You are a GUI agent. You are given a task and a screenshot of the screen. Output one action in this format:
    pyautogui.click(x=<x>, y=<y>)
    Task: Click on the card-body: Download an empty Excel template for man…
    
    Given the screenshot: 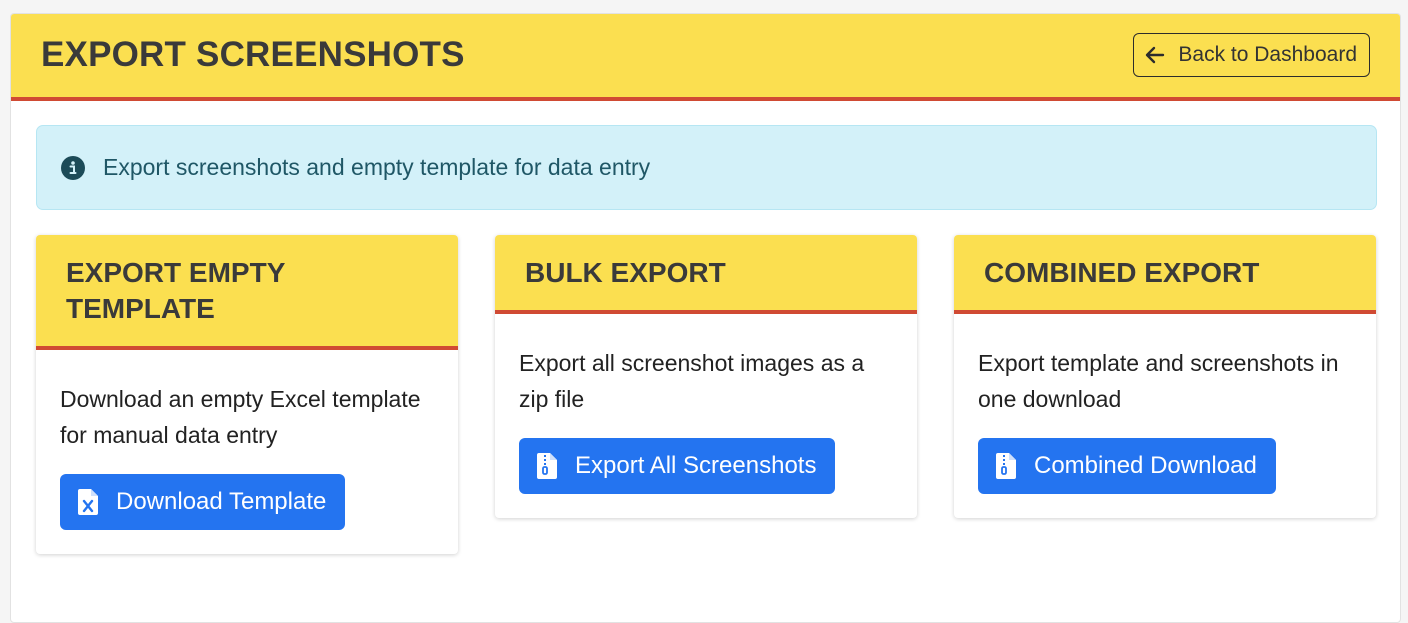 What is the action you would take?
    pyautogui.click(x=247, y=452)
    